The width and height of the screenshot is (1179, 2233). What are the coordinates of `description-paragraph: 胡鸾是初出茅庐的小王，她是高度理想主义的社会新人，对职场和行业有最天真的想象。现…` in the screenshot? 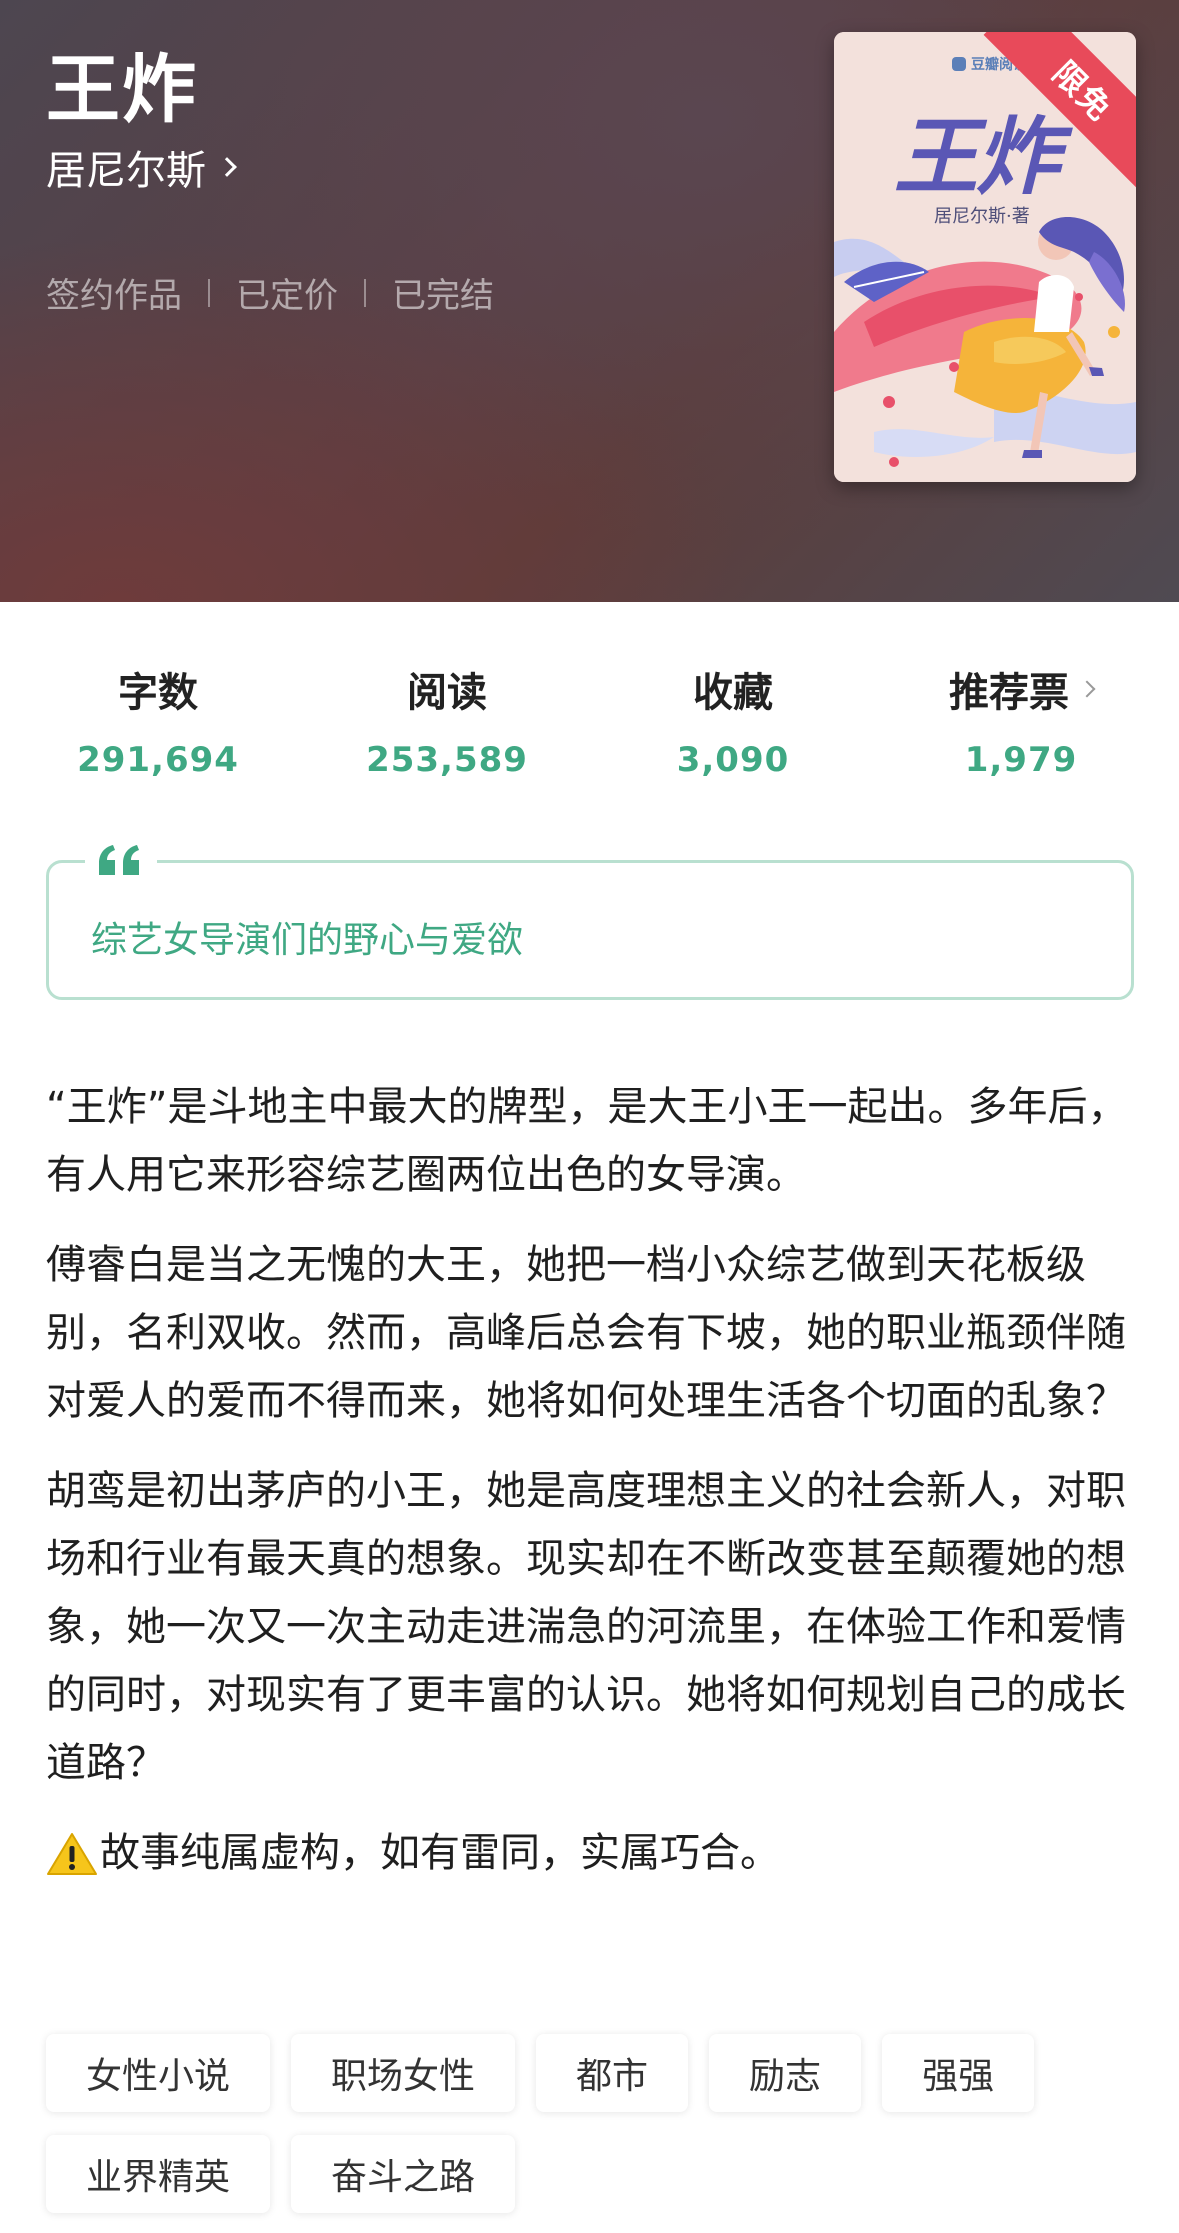 It's located at (586, 1627).